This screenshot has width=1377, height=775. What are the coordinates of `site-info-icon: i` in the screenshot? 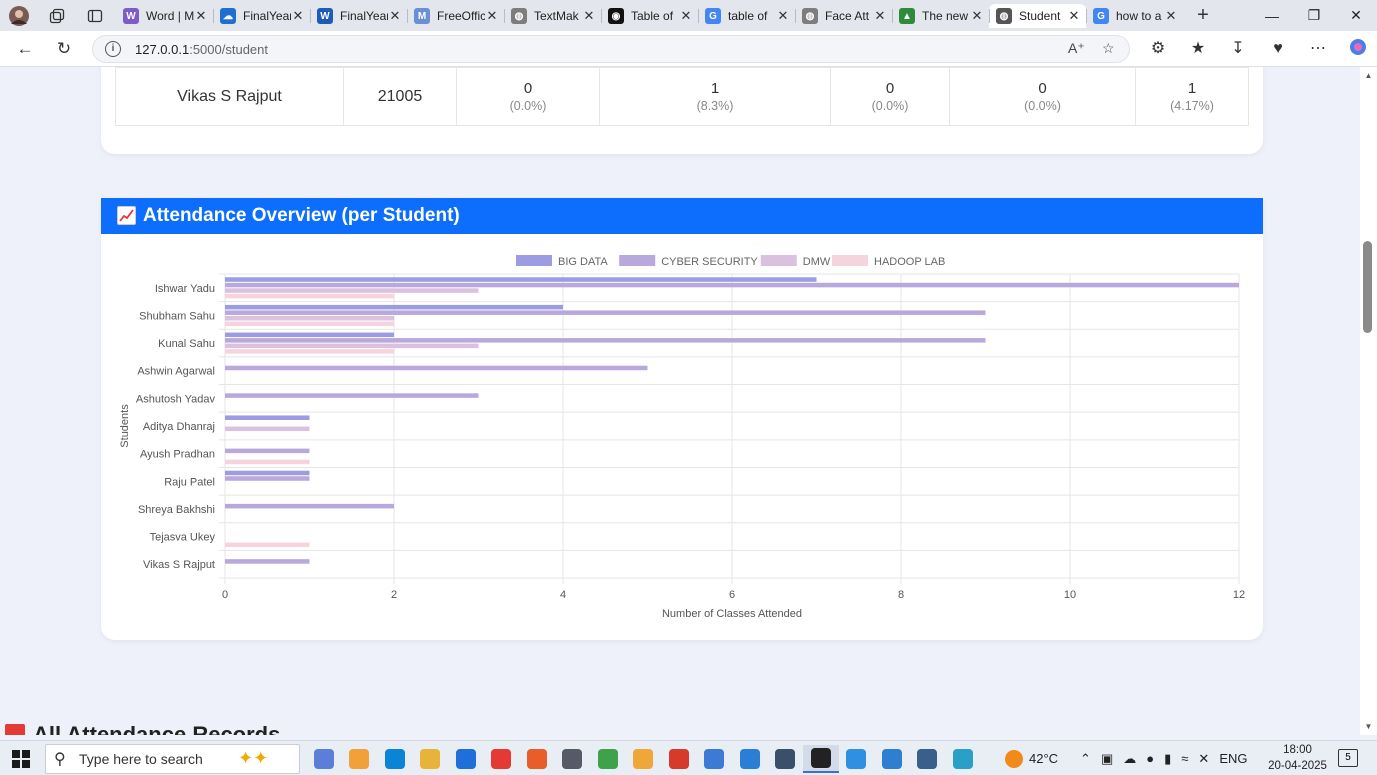 It's located at (113, 49).